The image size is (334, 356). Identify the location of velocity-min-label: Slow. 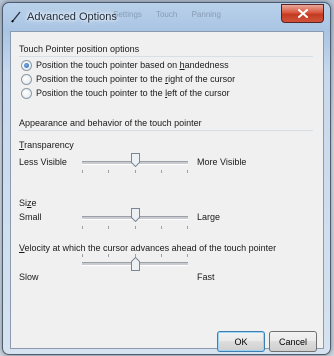
(29, 277).